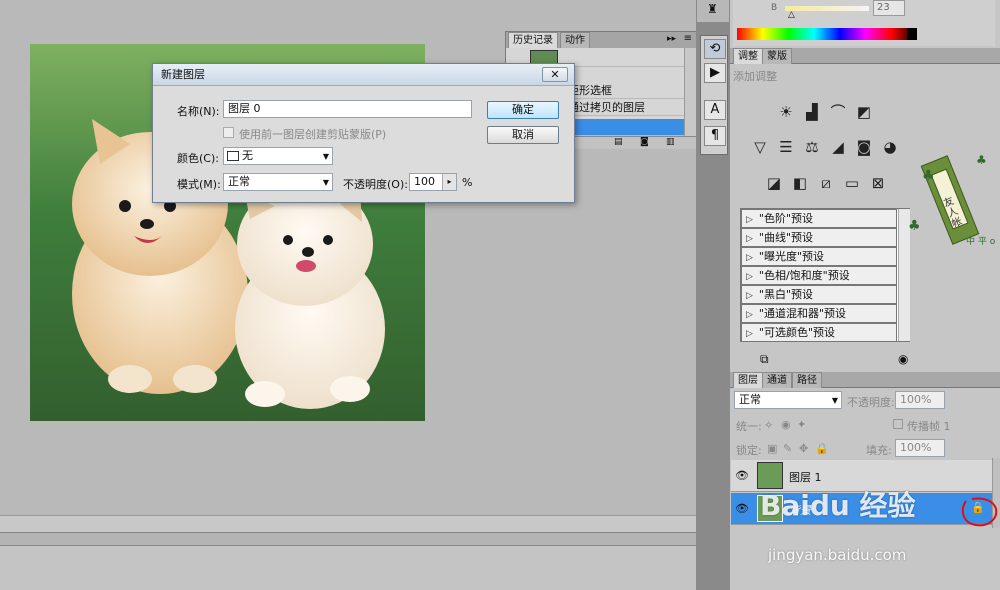  What do you see at coordinates (803, 448) in the screenshot?
I see `lock-position-icon: ✥` at bounding box center [803, 448].